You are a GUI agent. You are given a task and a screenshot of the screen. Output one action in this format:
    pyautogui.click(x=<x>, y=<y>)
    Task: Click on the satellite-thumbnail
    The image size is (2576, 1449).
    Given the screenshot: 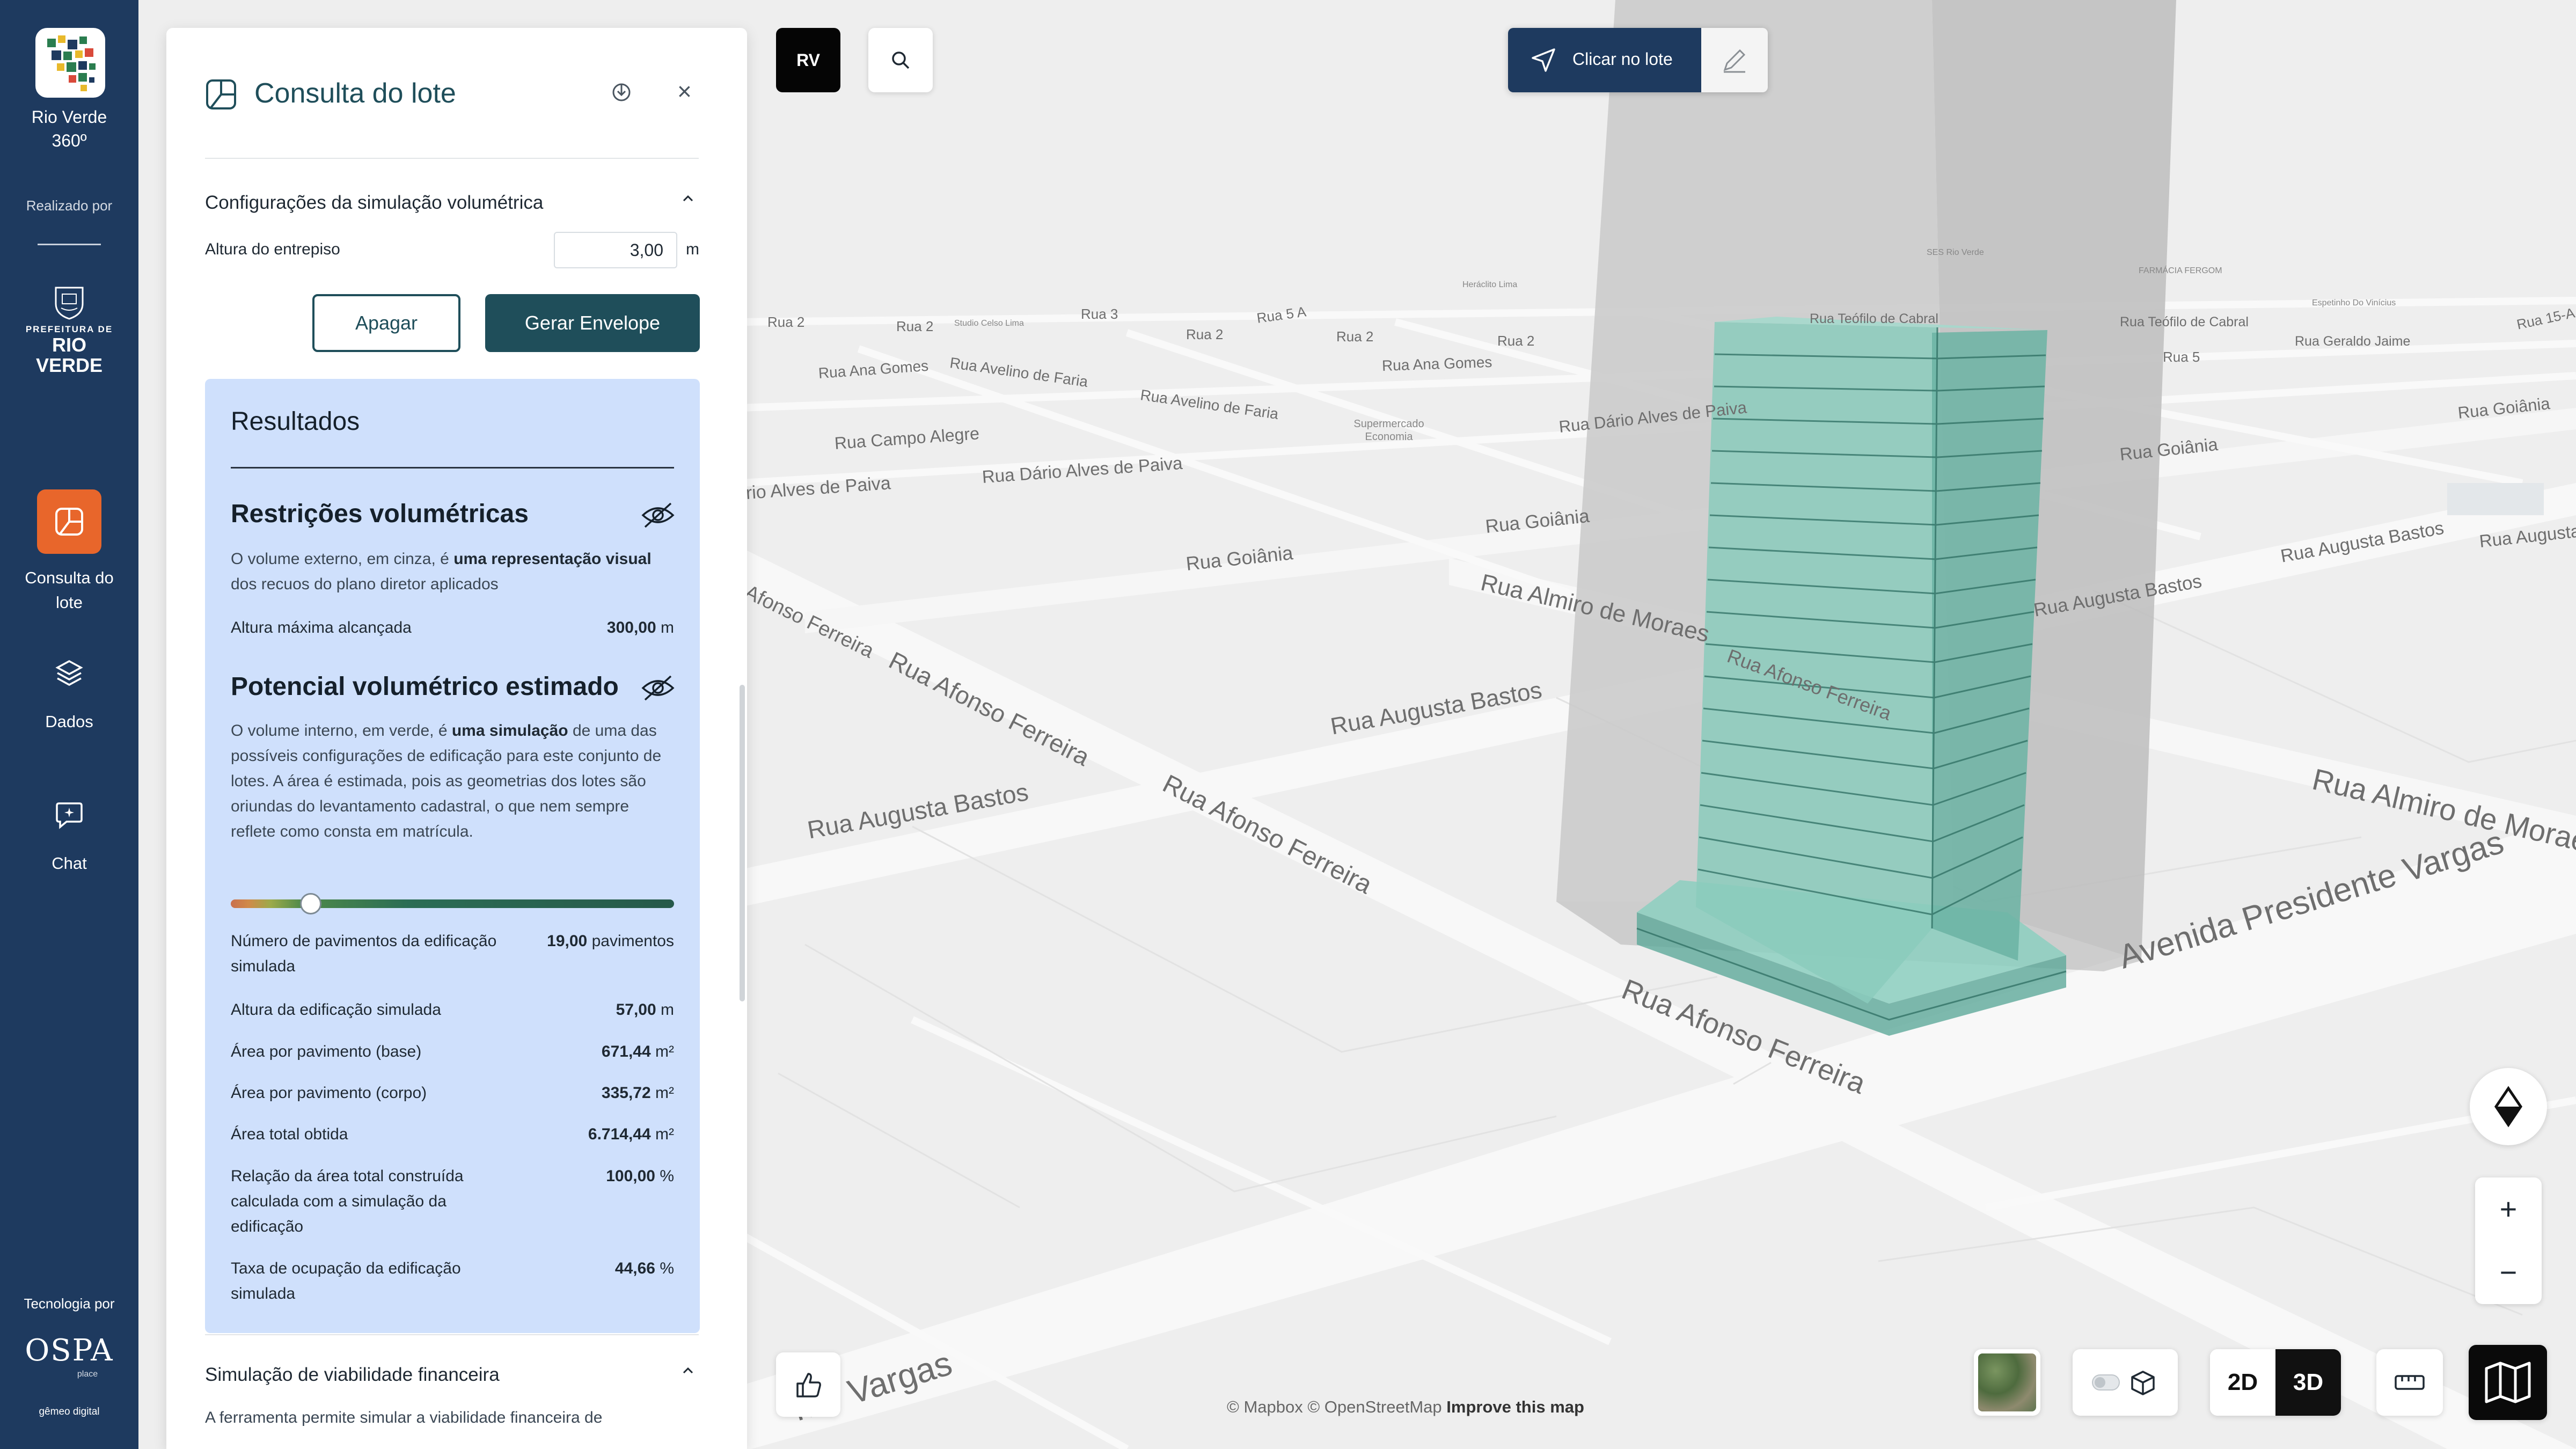 What is the action you would take?
    pyautogui.click(x=2007, y=1382)
    